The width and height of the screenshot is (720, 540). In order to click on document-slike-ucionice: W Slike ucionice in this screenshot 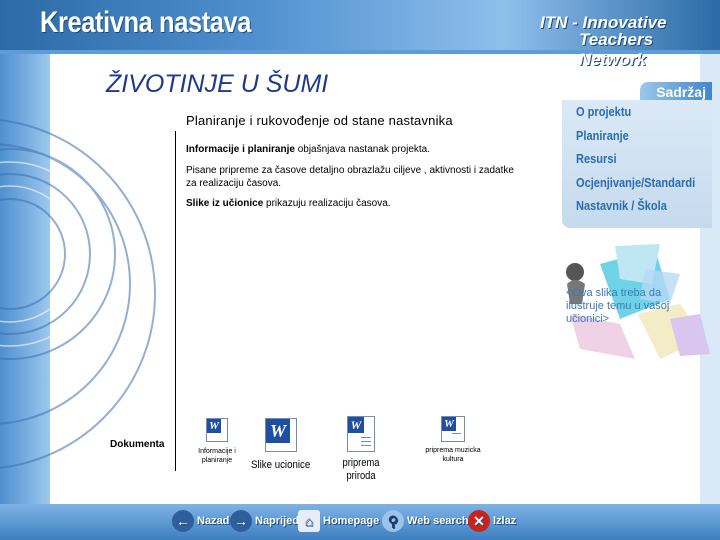, I will do `click(281, 445)`.